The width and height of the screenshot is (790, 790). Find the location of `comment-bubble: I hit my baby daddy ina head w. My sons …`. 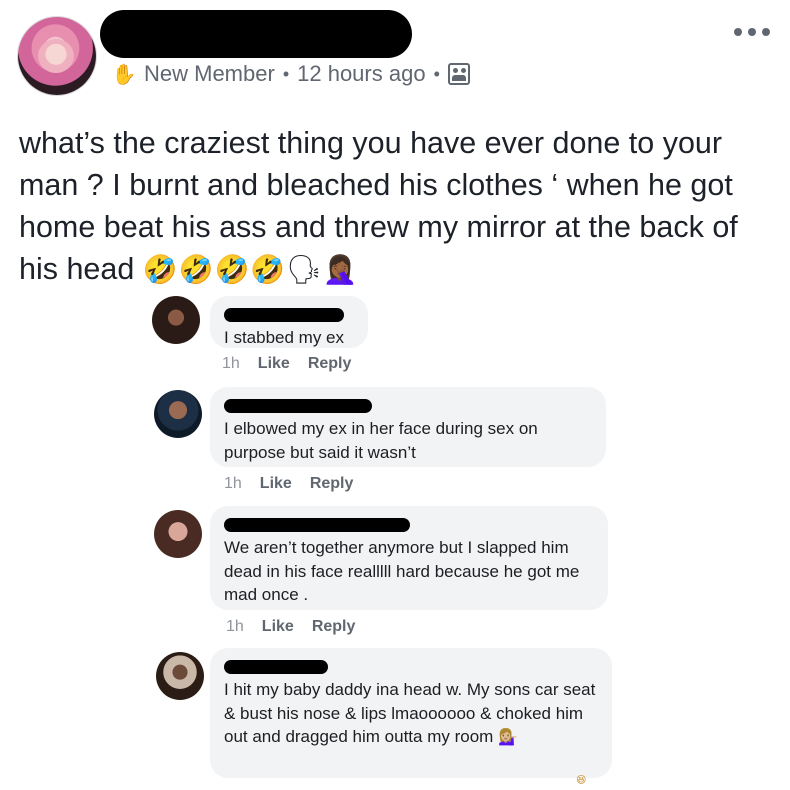

comment-bubble: I hit my baby daddy ina head w. My sons … is located at coordinates (411, 713).